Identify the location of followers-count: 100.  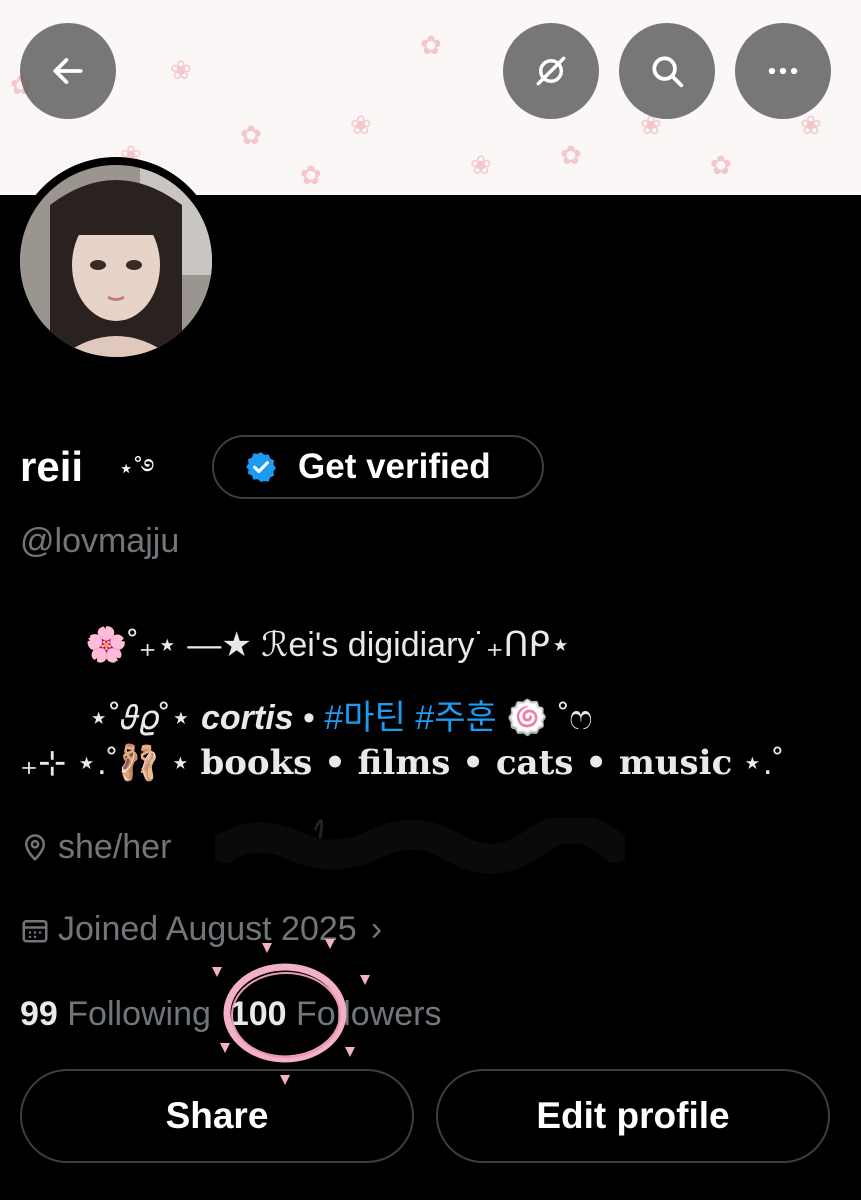
(258, 1014).